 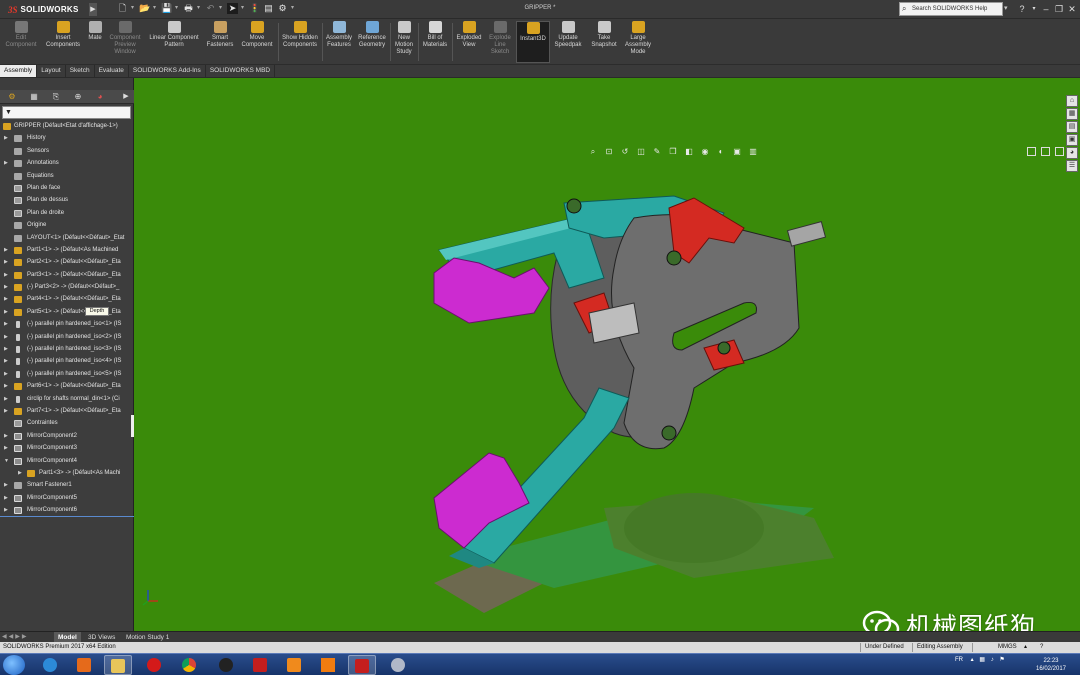 I want to click on apply-scene-icon: ▣, so click(x=737, y=152).